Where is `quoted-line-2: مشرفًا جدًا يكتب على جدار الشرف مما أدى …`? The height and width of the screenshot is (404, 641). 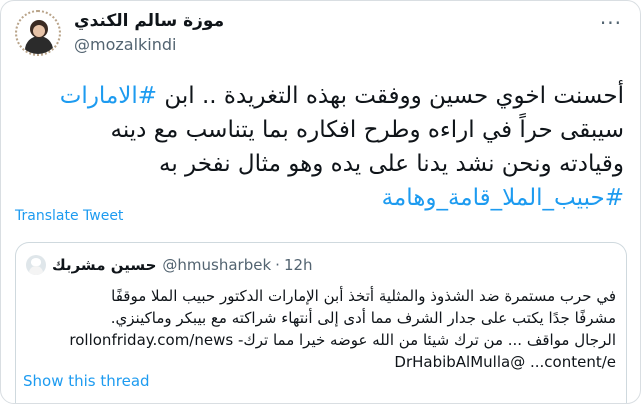 quoted-line-2: مشرفًا جدًا يكتب على جدار الشرف مما أدى … is located at coordinates (363, 318).